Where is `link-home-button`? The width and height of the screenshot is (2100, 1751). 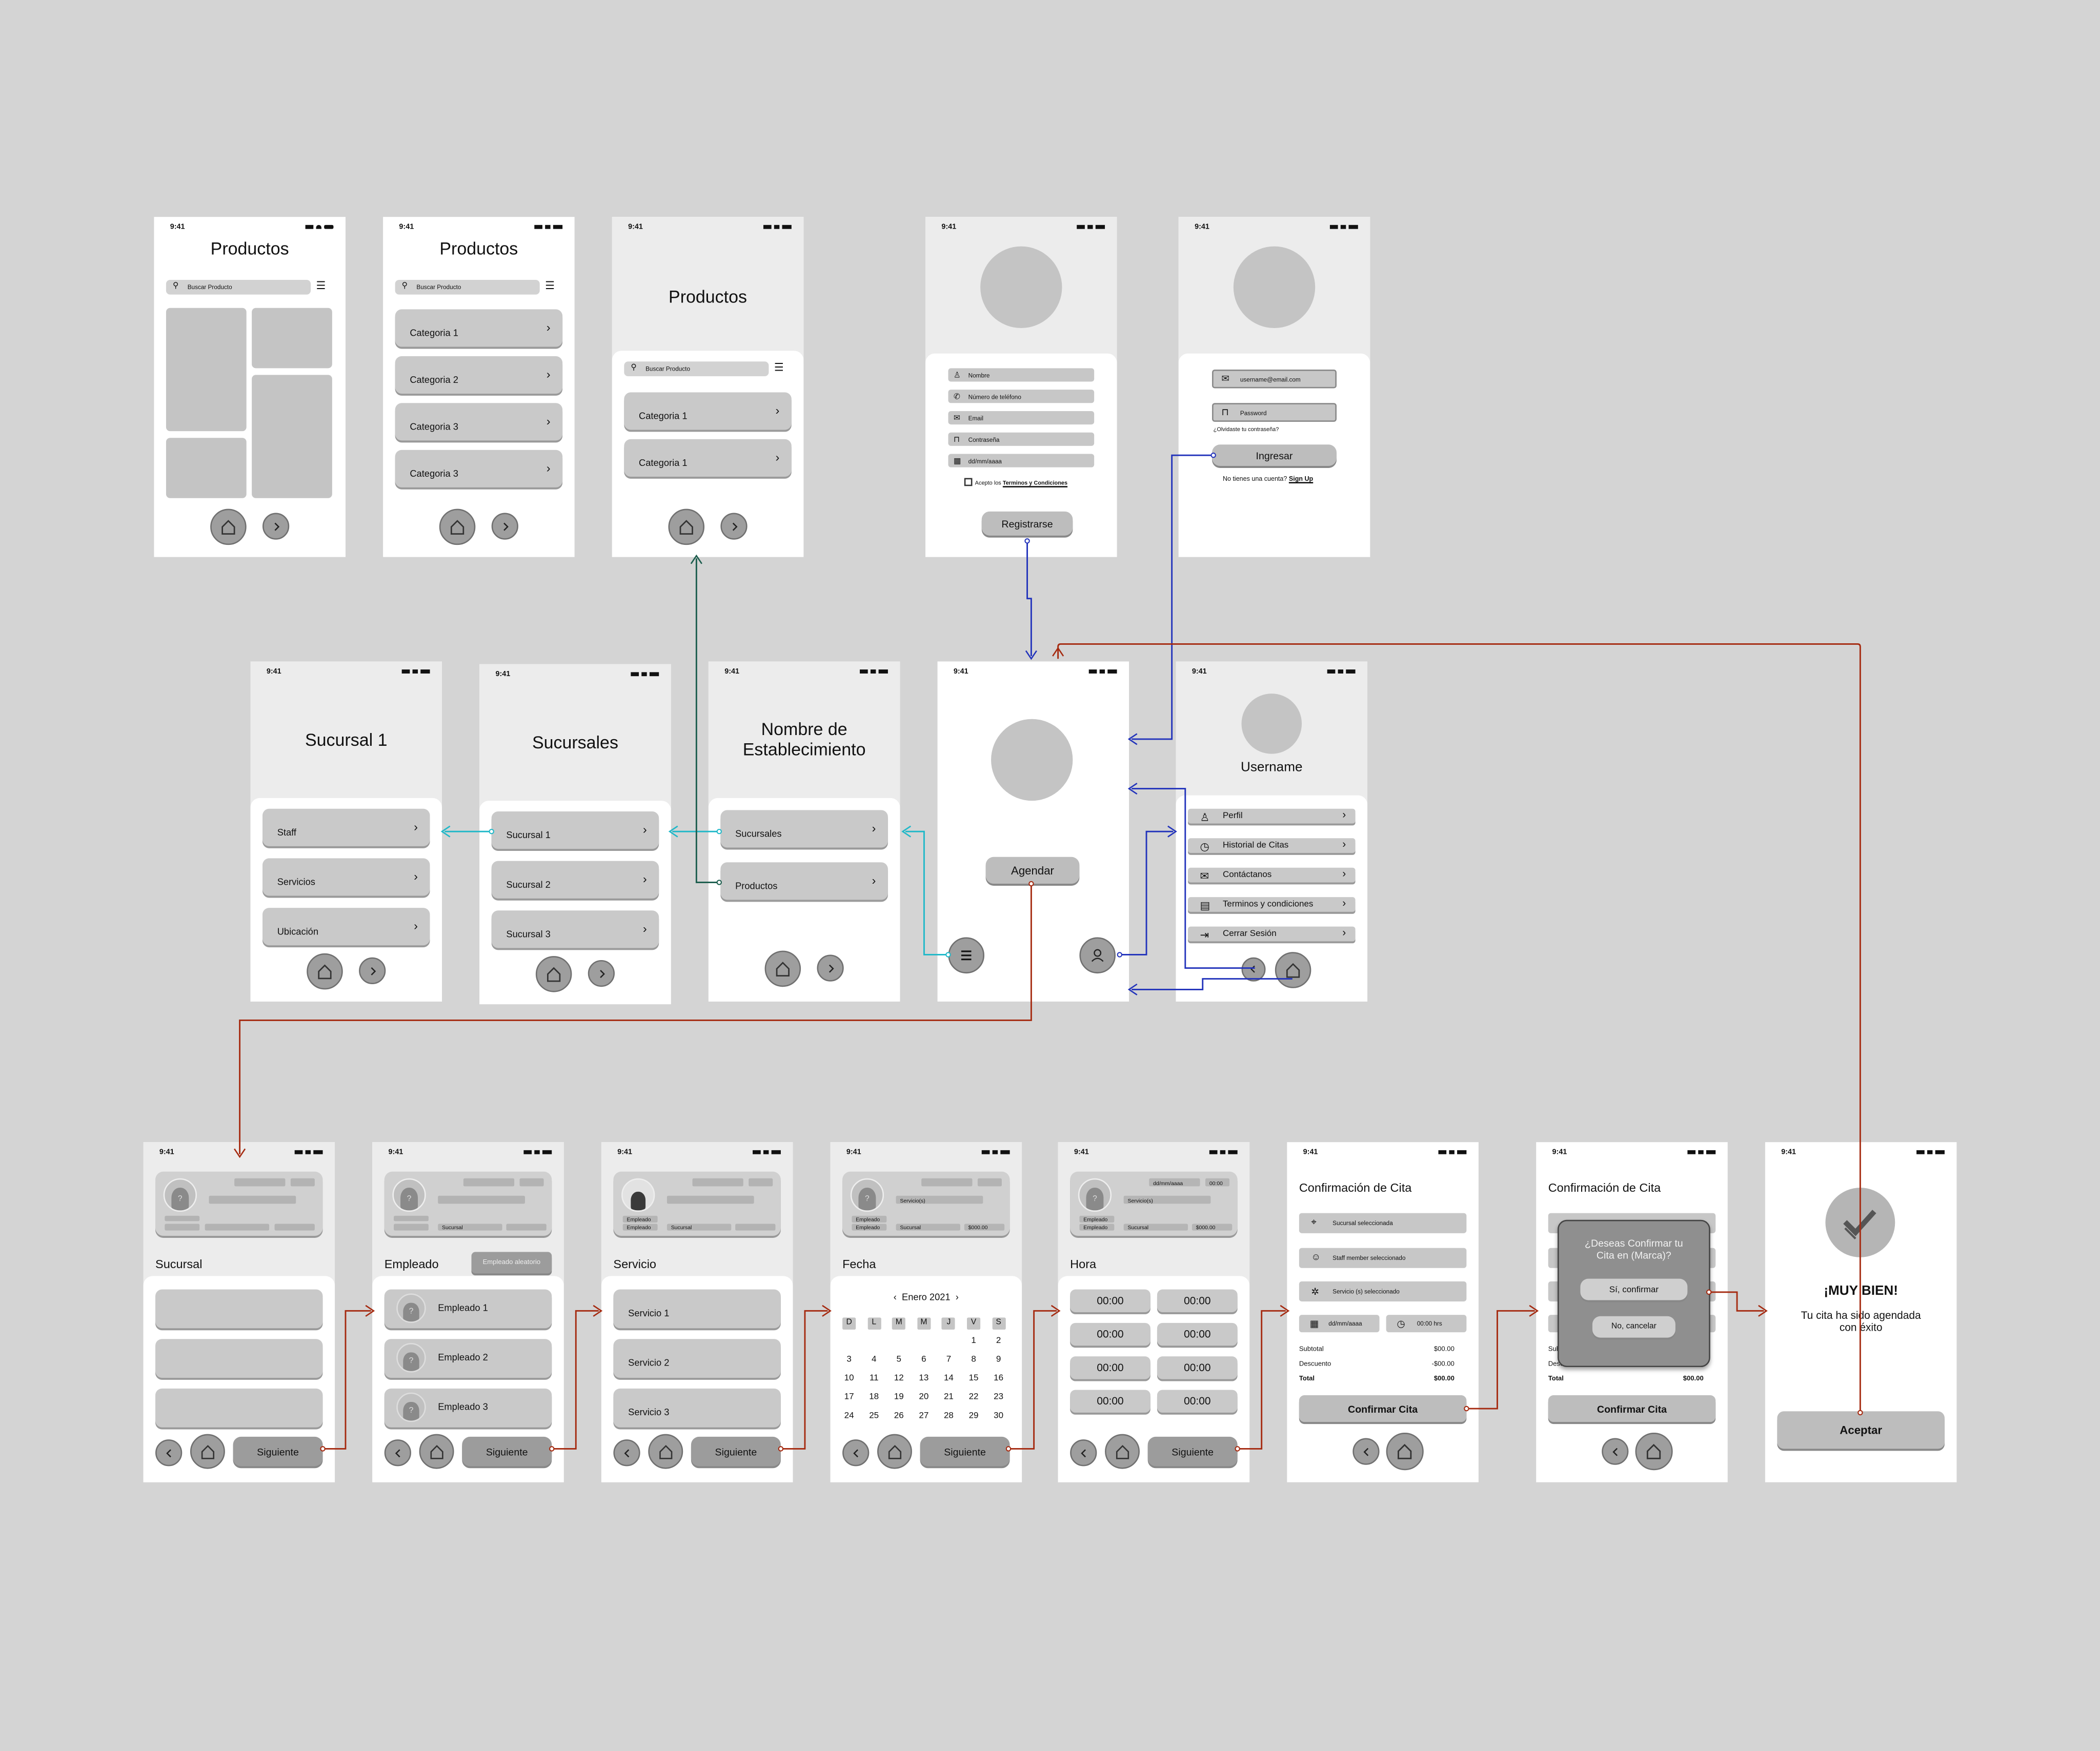
link-home-button is located at coordinates (1212, 984).